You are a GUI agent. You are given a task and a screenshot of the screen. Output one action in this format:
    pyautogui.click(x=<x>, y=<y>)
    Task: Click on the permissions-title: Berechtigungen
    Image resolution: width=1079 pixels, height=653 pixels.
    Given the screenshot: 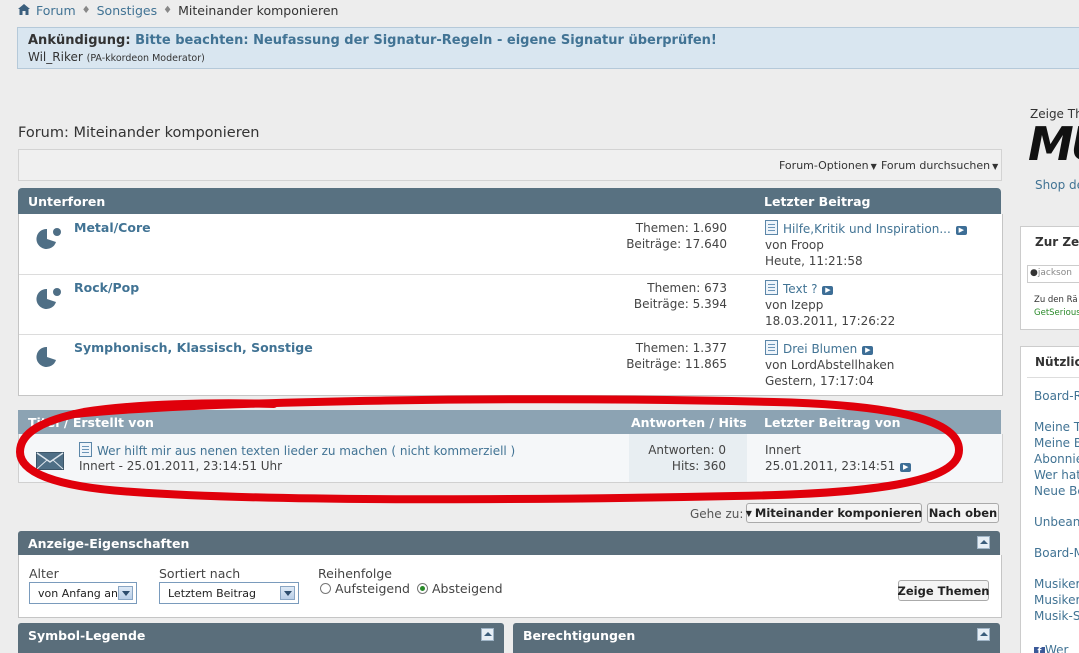 What is the action you would take?
    pyautogui.click(x=579, y=635)
    